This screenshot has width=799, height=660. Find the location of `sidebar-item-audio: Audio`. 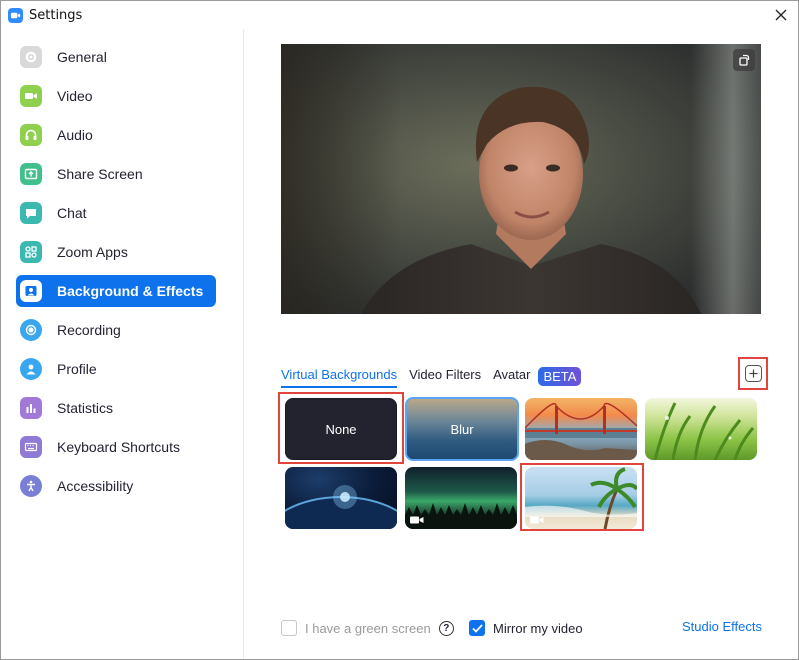

sidebar-item-audio: Audio is located at coordinates (116, 135).